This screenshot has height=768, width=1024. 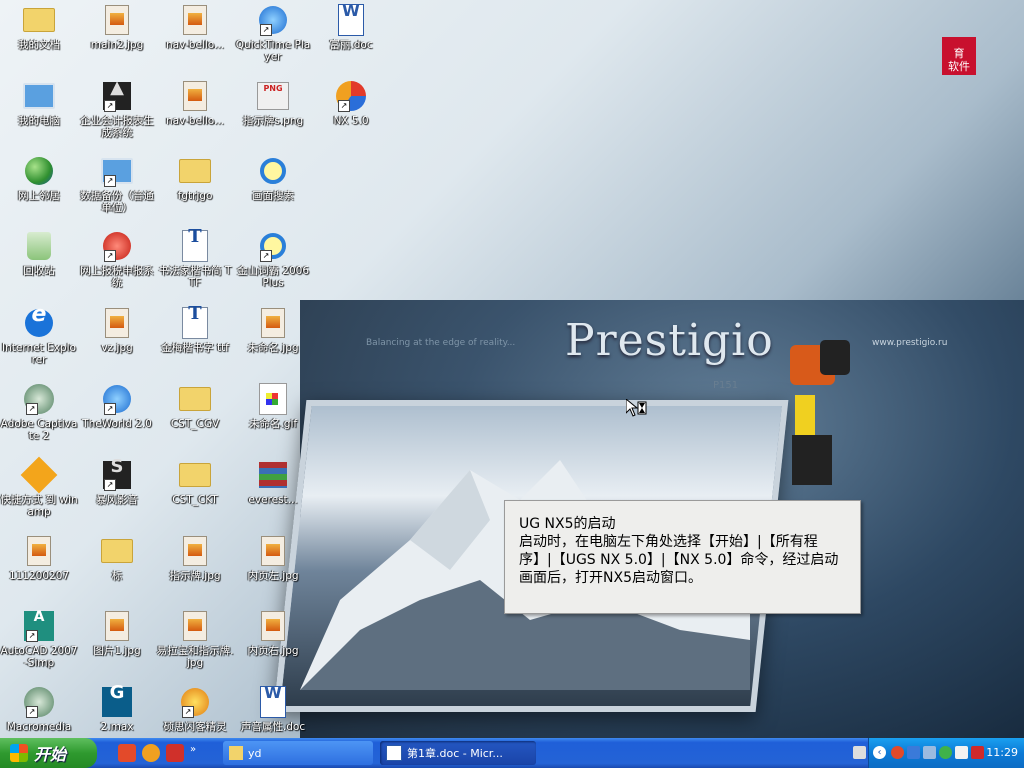 I want to click on desktop-icon-my-computer: 我的电脑, so click(x=39, y=103).